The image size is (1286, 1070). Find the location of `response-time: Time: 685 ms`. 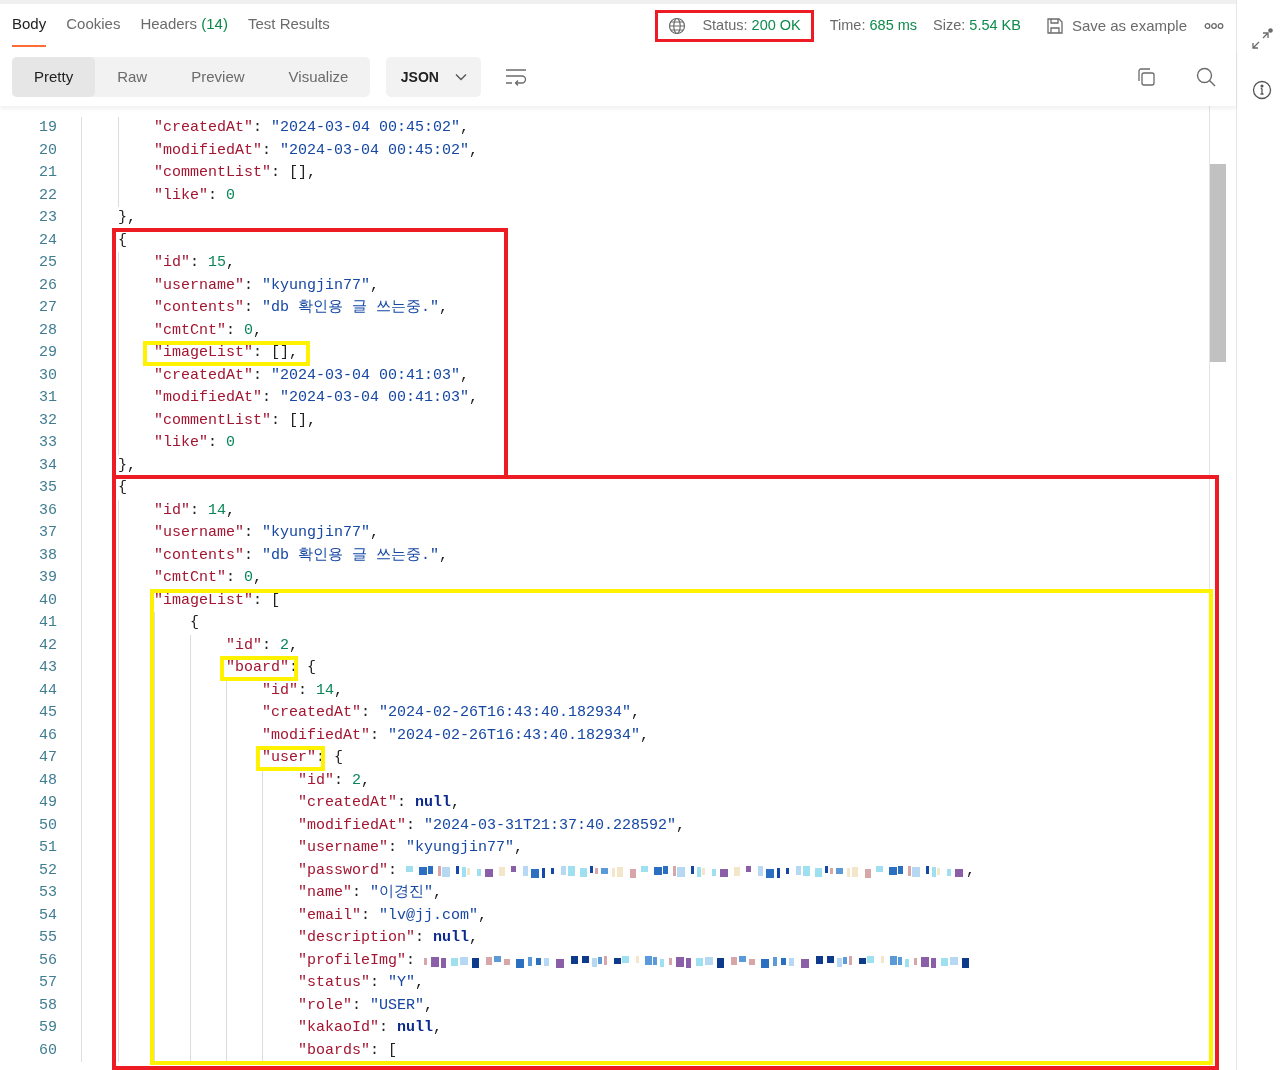

response-time: Time: 685 ms is located at coordinates (873, 26).